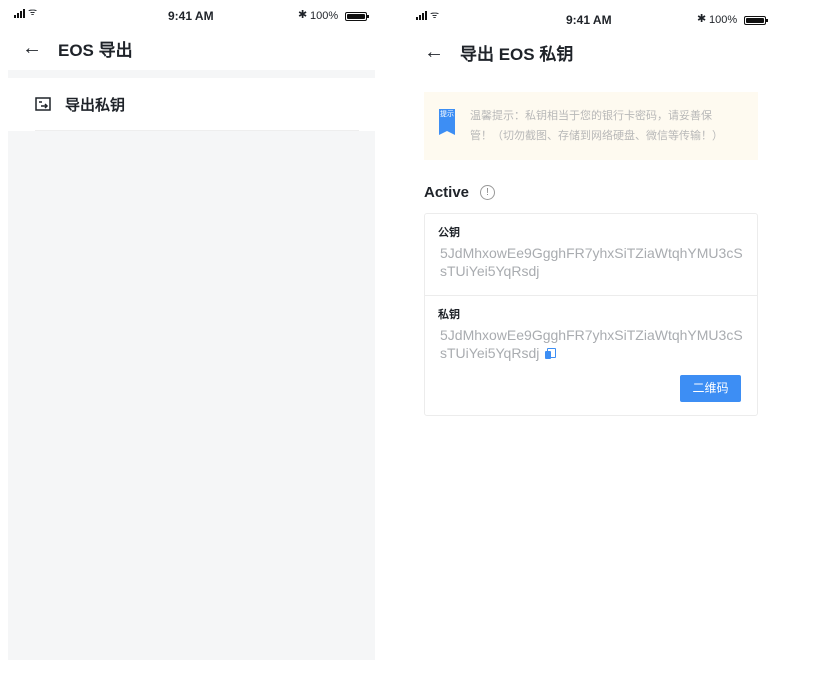  I want to click on menu-item-label: 导出私钥, so click(95, 105).